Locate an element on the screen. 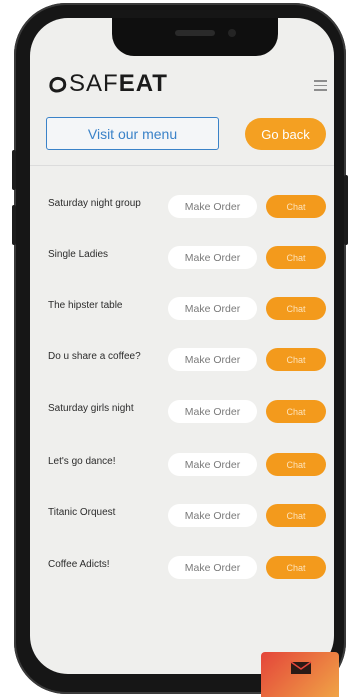 Image resolution: width=352 pixels, height=697 pixels. group-name: Titanic Orquest is located at coordinates (82, 512).